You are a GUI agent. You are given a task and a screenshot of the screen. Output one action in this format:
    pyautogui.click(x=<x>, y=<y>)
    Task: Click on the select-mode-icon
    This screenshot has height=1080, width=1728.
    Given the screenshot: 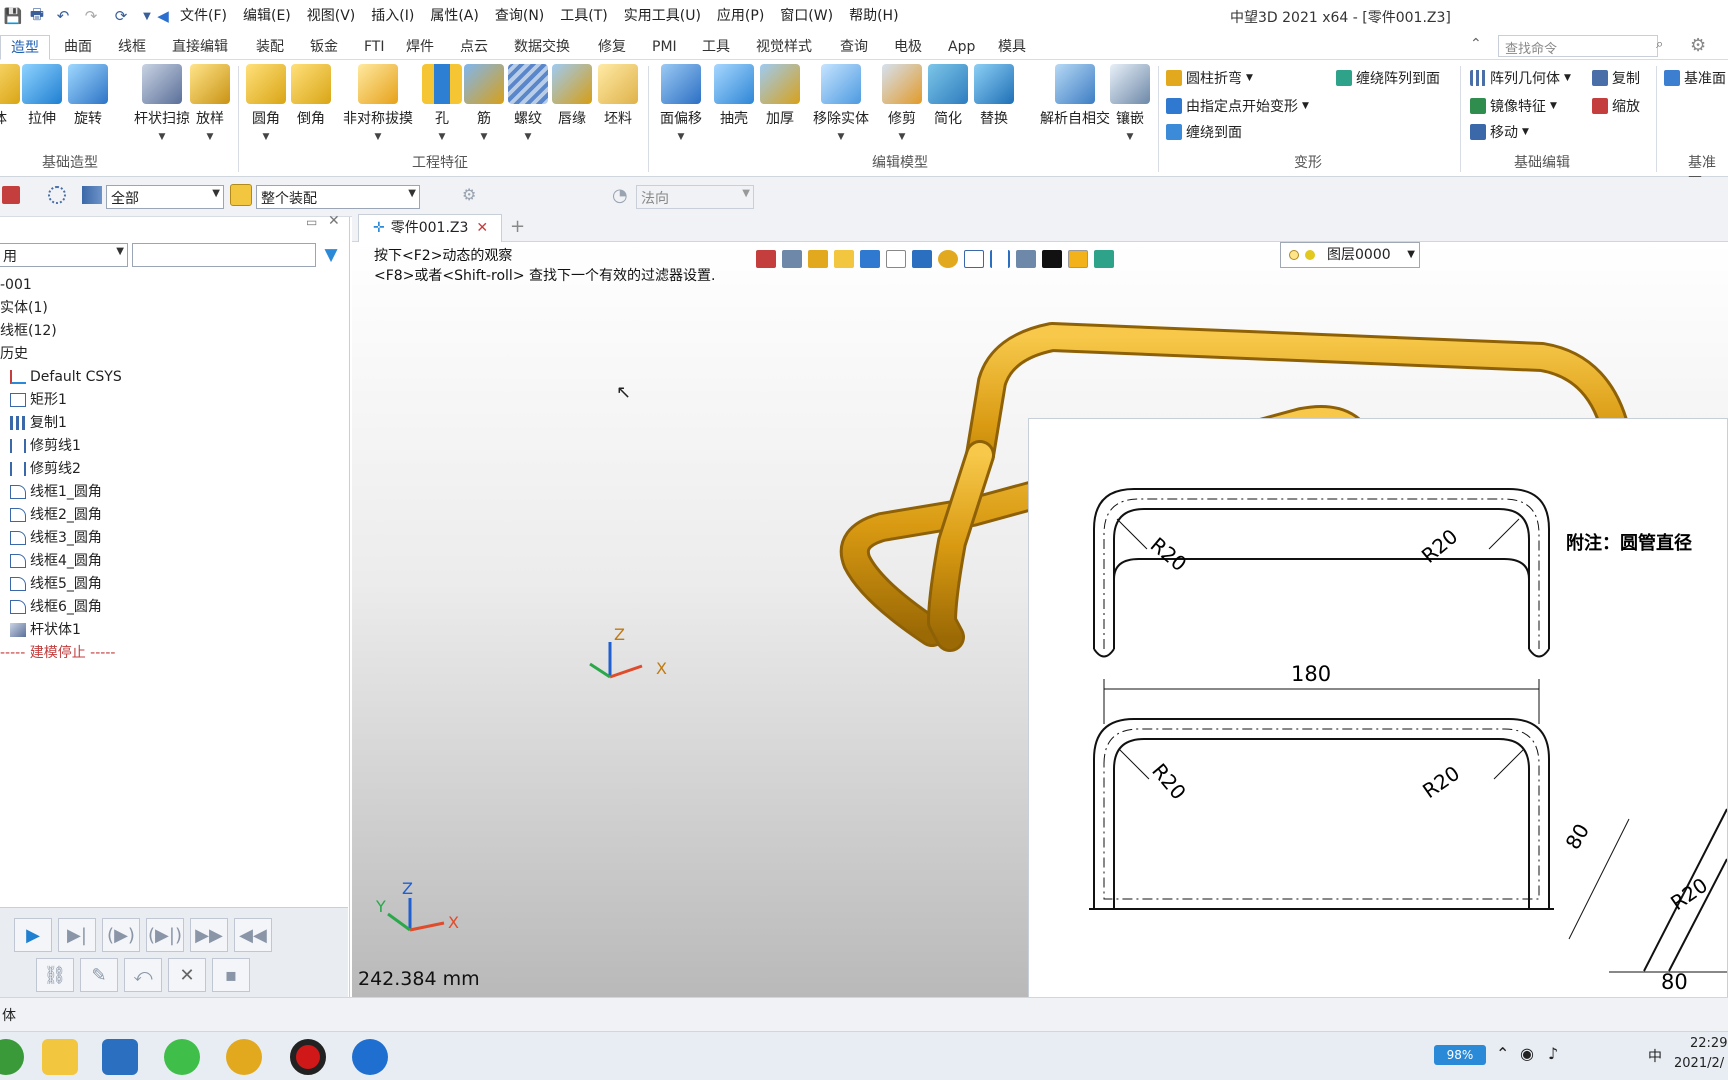 What is the action you would take?
    pyautogui.click(x=11, y=195)
    